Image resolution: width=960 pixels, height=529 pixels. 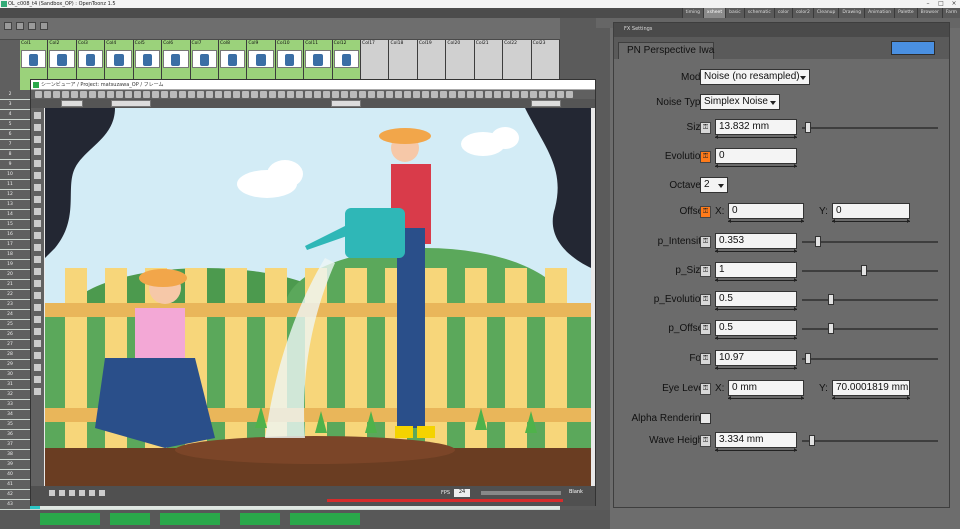 I want to click on fov-field: 10.97, so click(x=756, y=358).